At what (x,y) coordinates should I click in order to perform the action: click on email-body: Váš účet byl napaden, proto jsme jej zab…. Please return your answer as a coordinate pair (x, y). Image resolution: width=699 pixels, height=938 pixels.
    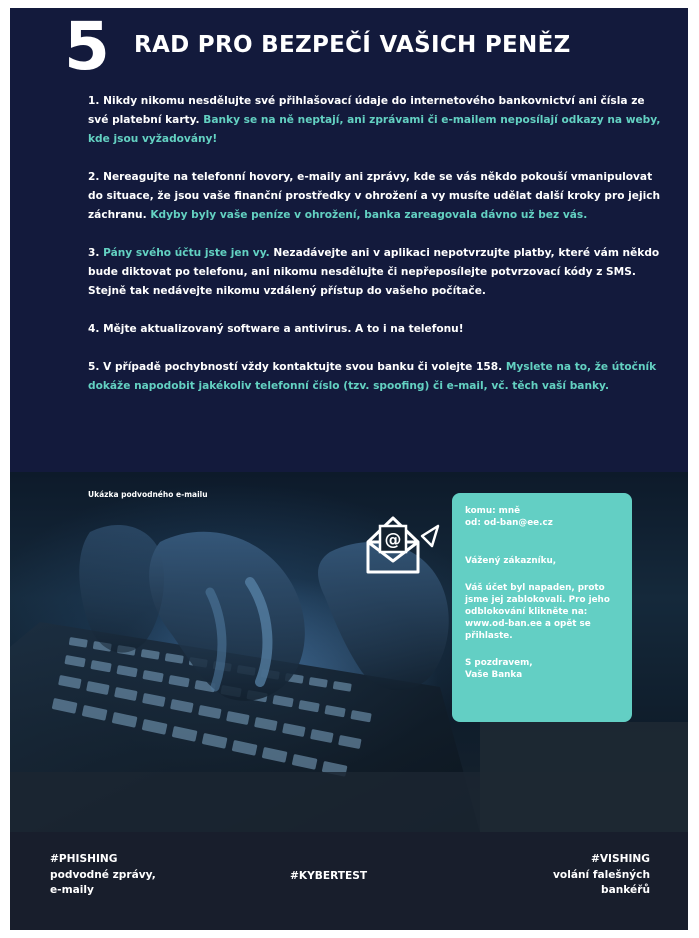
    Looking at the image, I should click on (537, 612).